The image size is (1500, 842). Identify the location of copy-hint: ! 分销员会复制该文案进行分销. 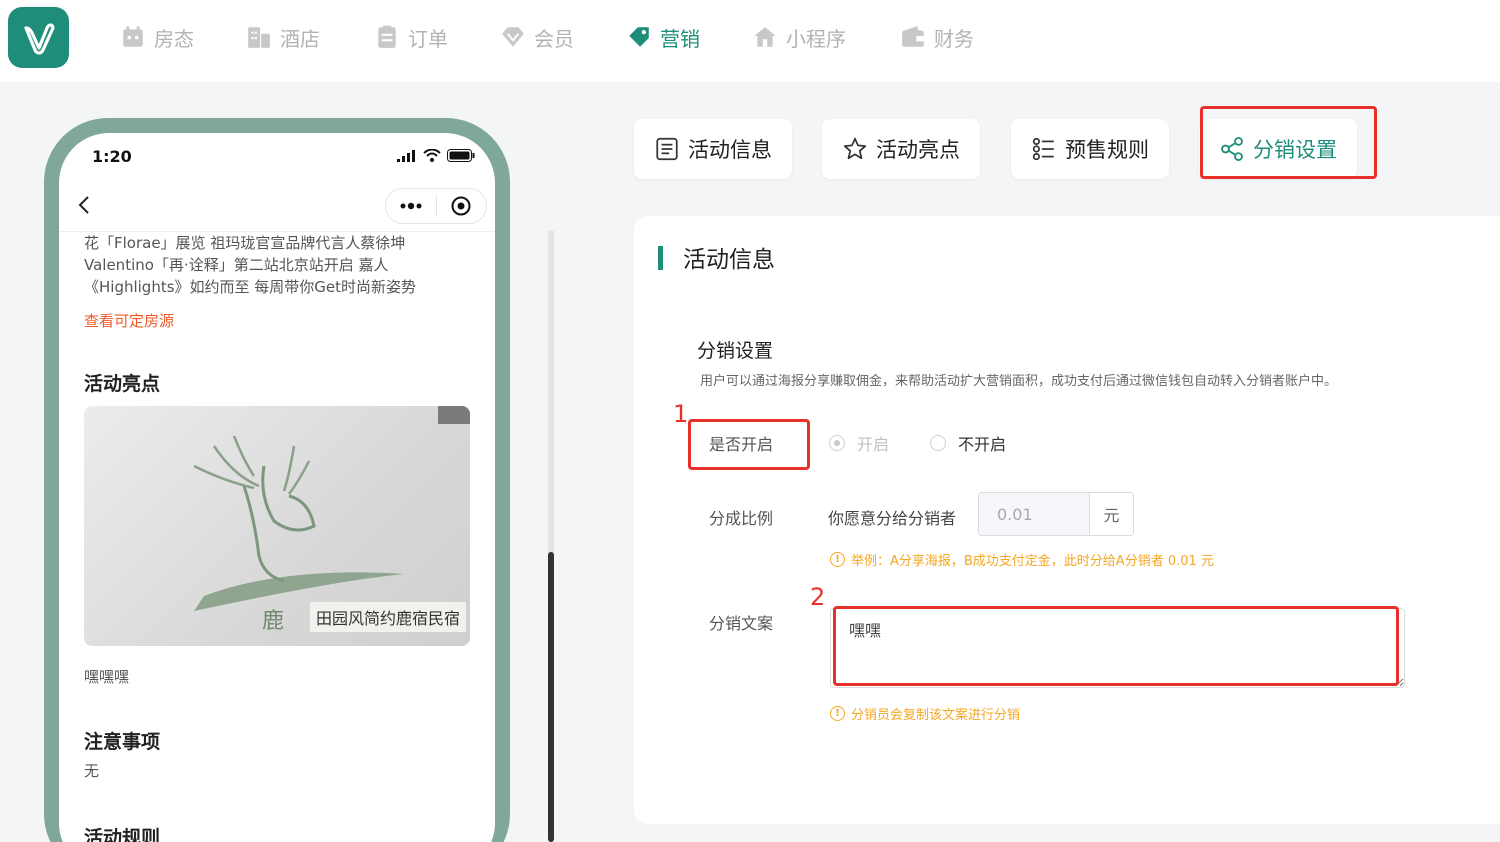
(925, 713).